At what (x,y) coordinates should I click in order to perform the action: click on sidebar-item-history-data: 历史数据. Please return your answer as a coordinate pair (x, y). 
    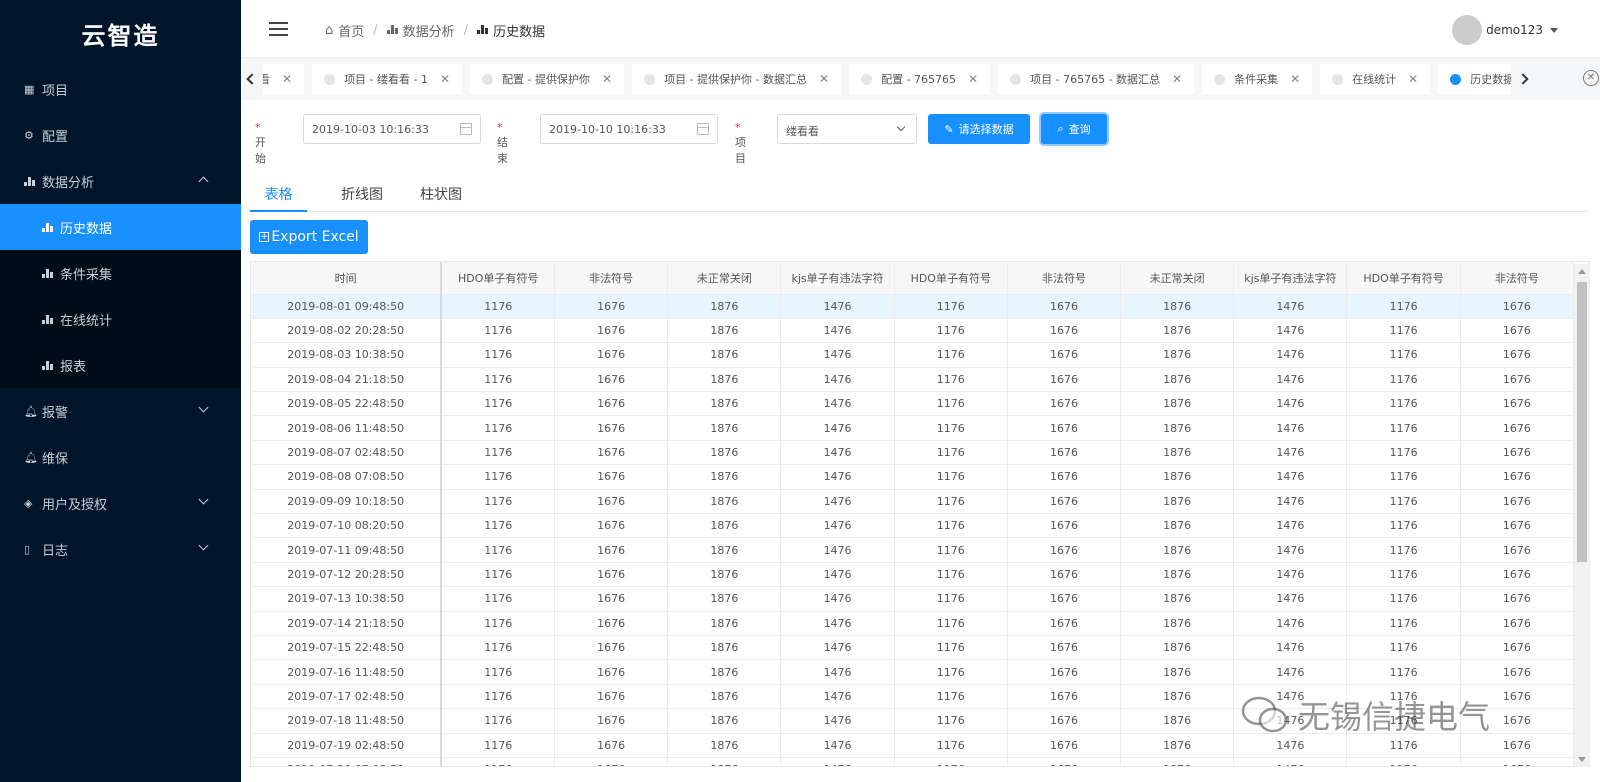
    Looking at the image, I should click on (120, 227).